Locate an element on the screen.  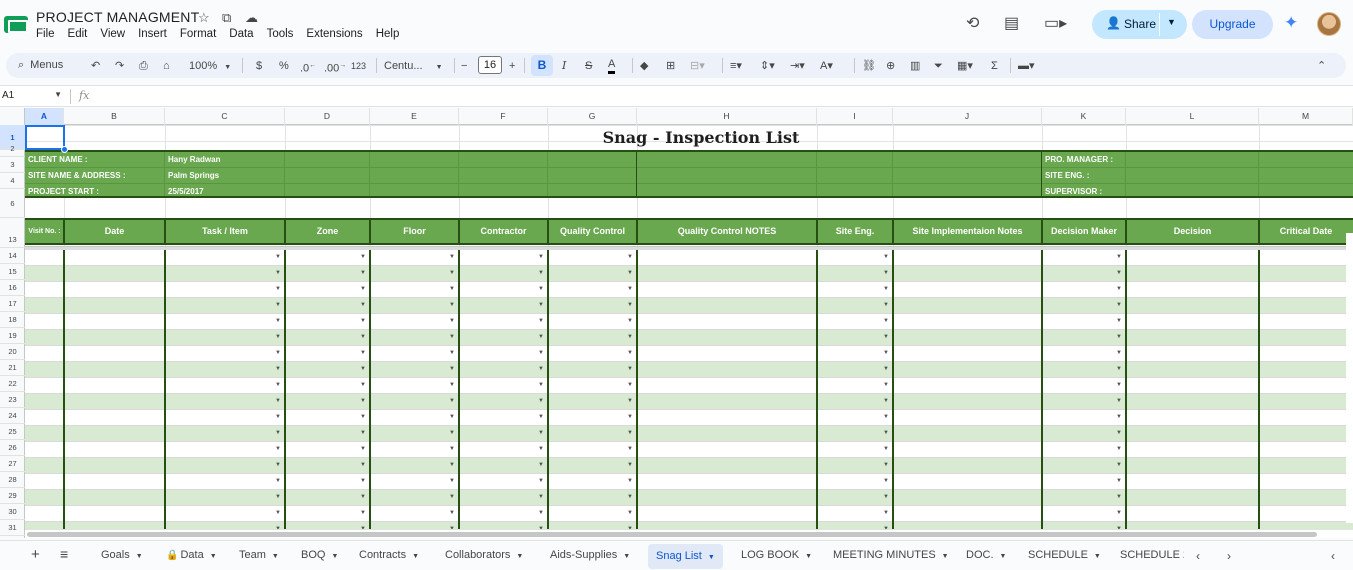
text-color-icon: A is located at coordinates (612, 66).